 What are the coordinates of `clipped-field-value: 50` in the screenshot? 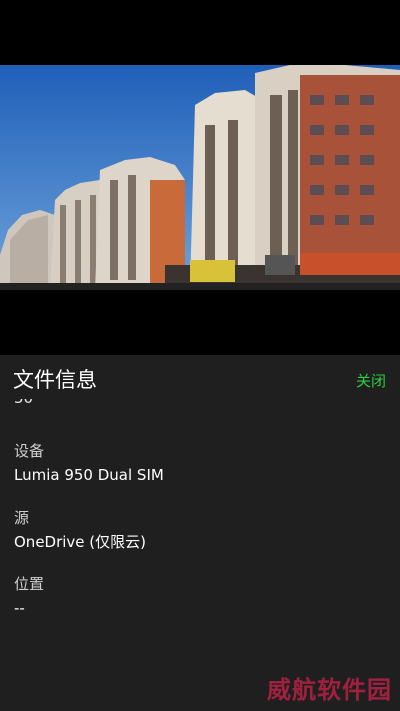 It's located at (23, 403).